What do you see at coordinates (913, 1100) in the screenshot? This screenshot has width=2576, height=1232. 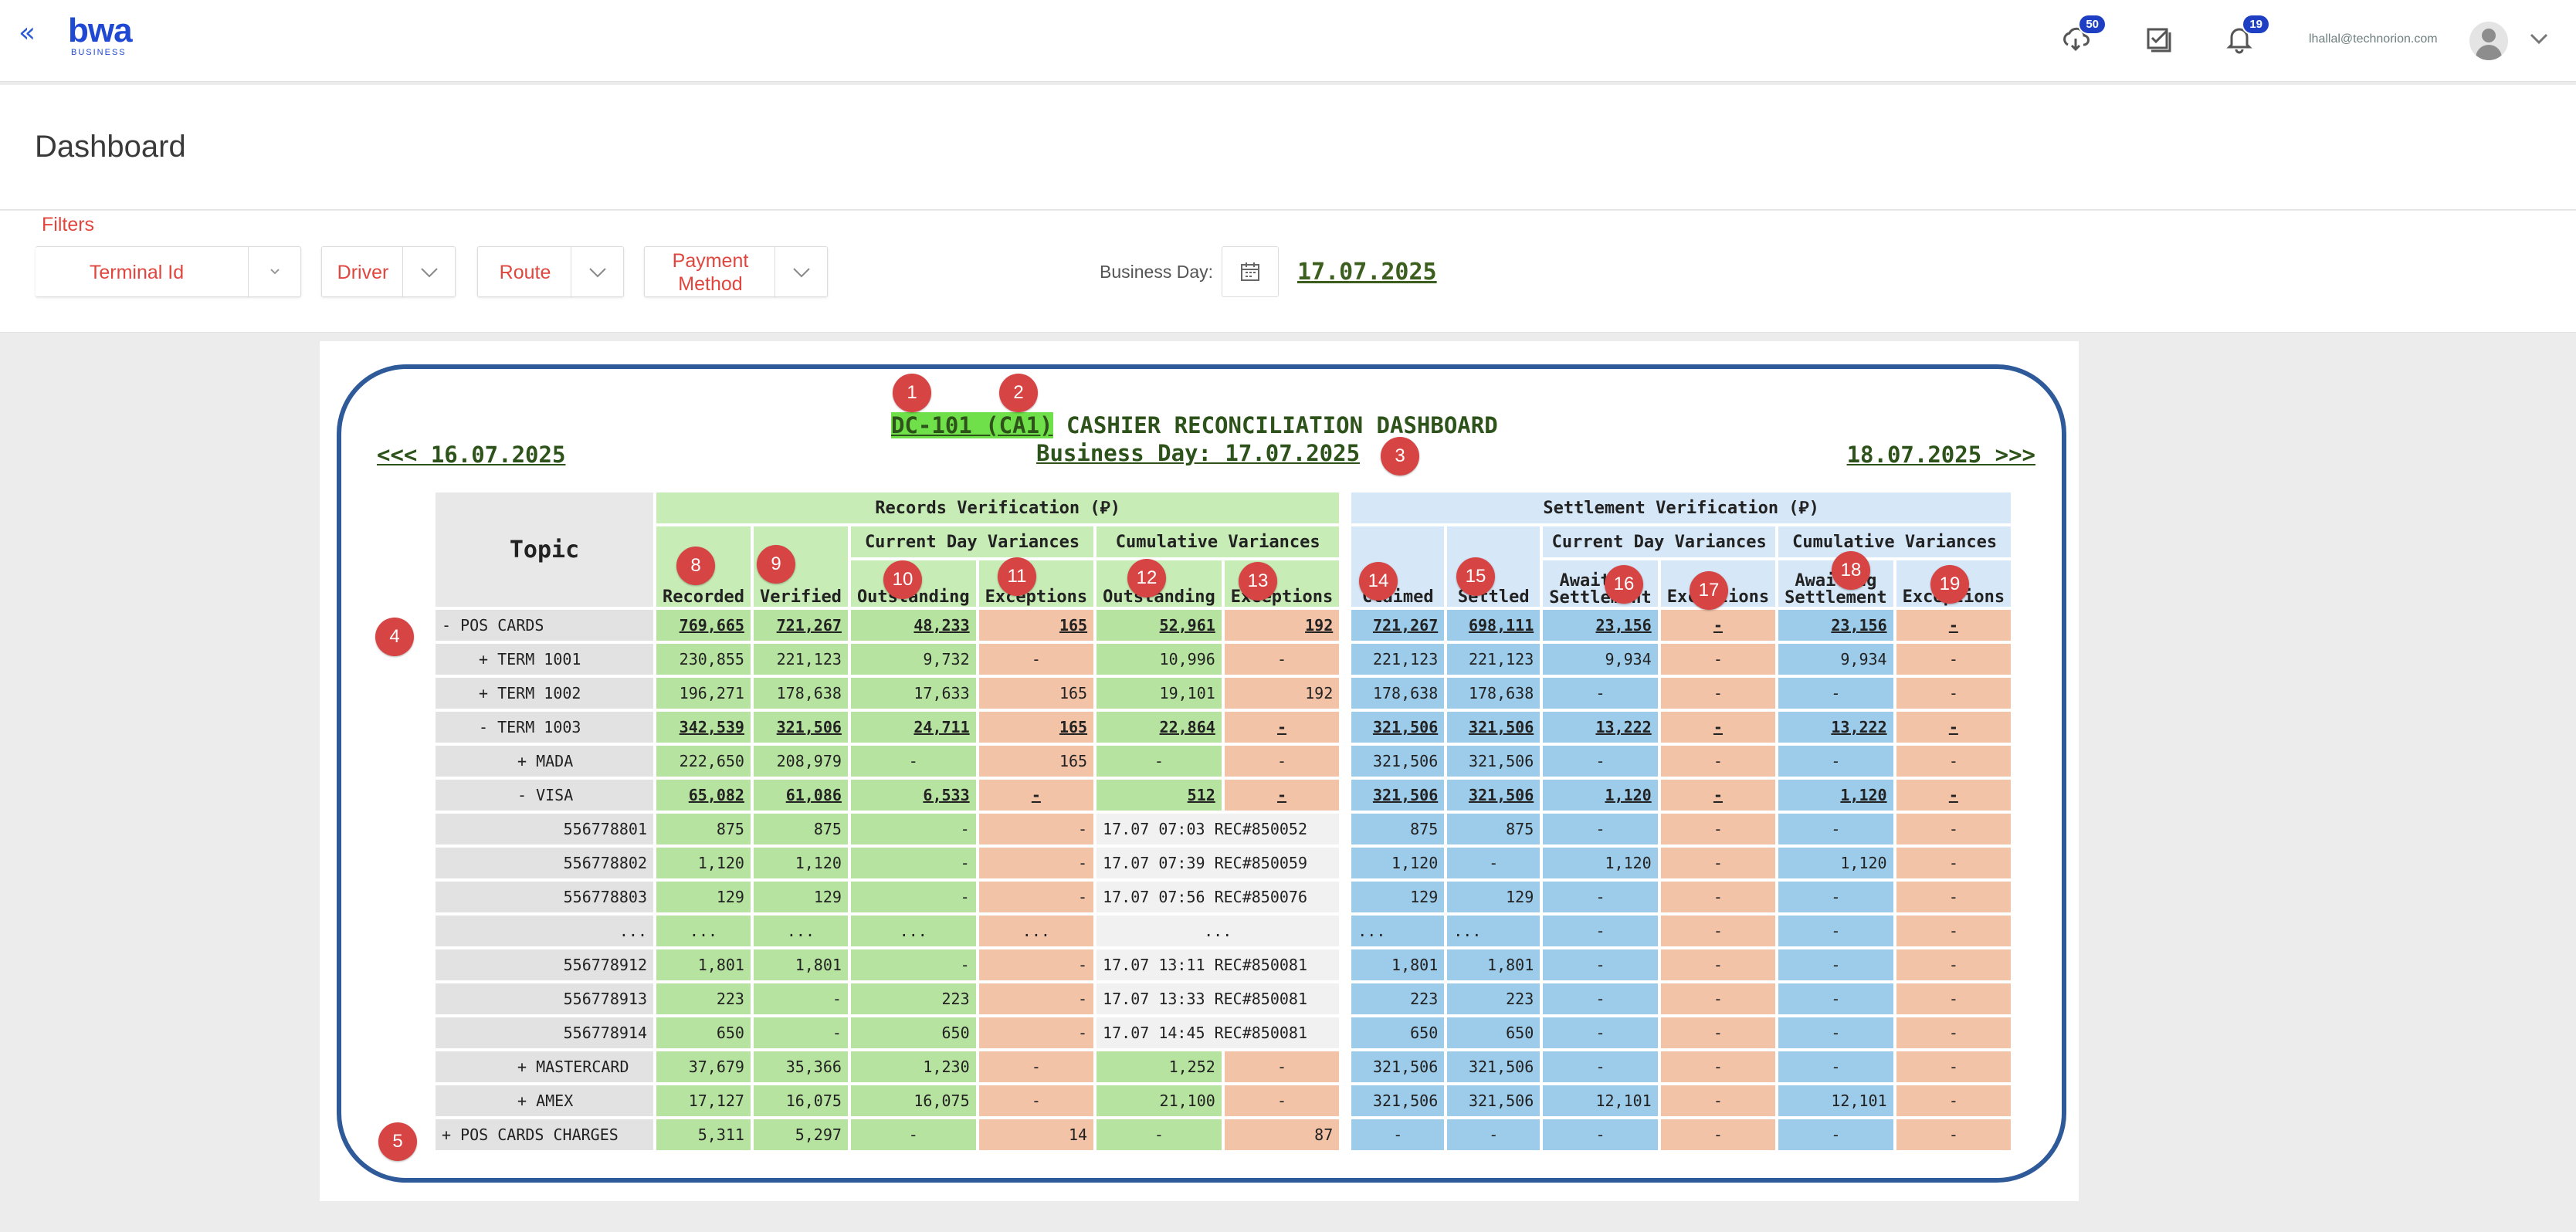 I see `cell: 16,075` at bounding box center [913, 1100].